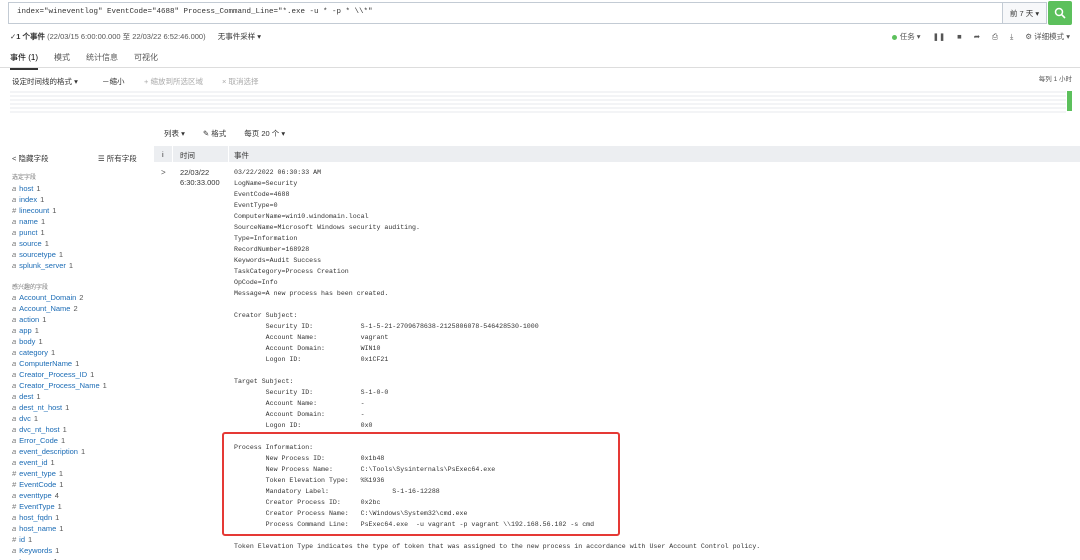  Describe the element at coordinates (266, 238) in the screenshot. I see `event-line: Type=Information` at that location.